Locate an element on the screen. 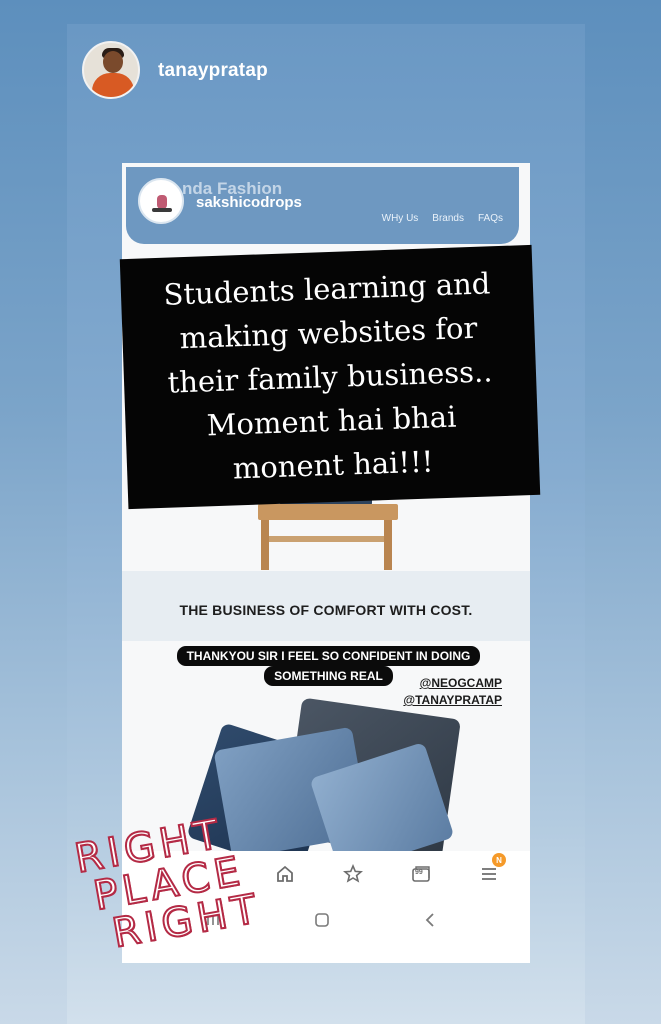 The width and height of the screenshot is (661, 1024). nav-link-brands: Brands is located at coordinates (448, 218).